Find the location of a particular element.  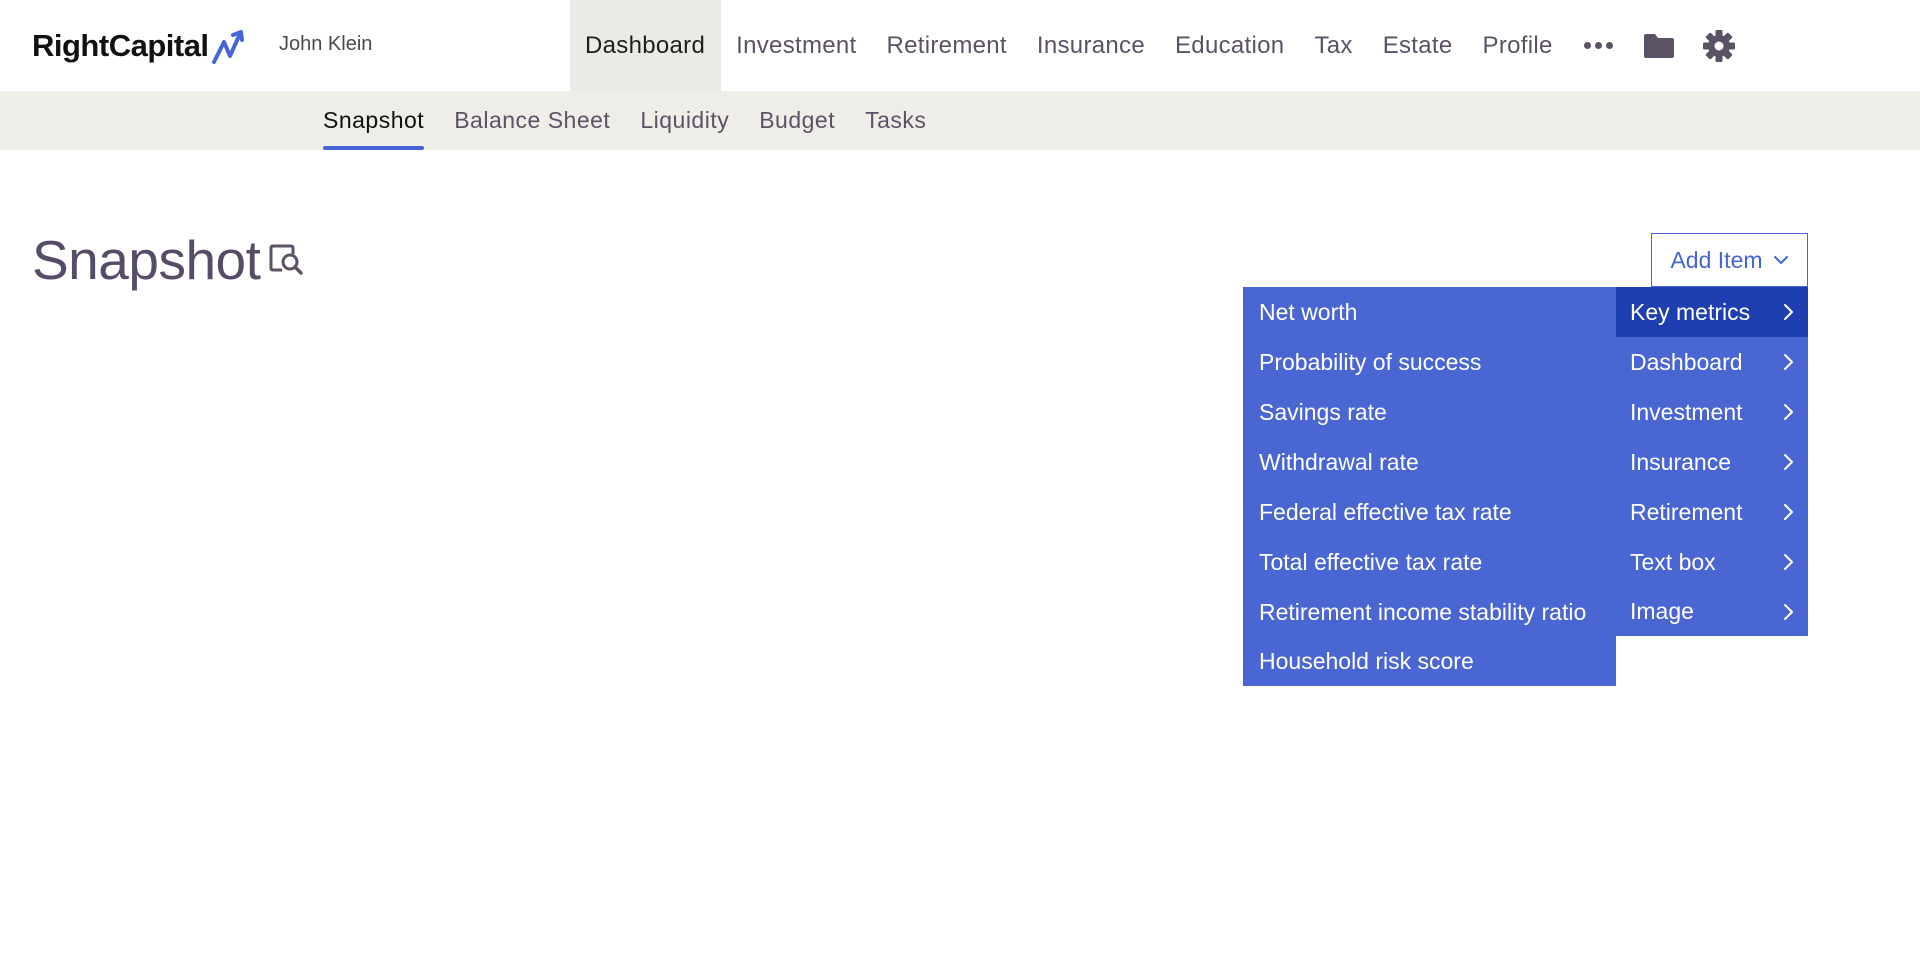

category-label: Text box is located at coordinates (1673, 561).